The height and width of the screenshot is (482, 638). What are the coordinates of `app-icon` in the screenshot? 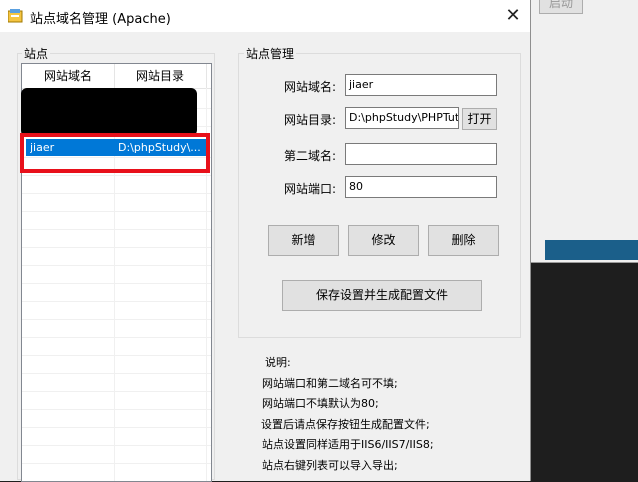 It's located at (15, 16).